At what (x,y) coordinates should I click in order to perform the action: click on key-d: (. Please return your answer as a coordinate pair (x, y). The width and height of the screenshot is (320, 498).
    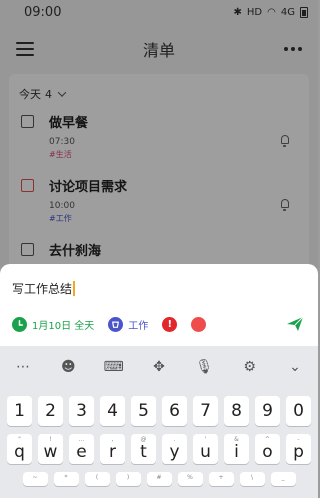
    Looking at the image, I should click on (97, 479).